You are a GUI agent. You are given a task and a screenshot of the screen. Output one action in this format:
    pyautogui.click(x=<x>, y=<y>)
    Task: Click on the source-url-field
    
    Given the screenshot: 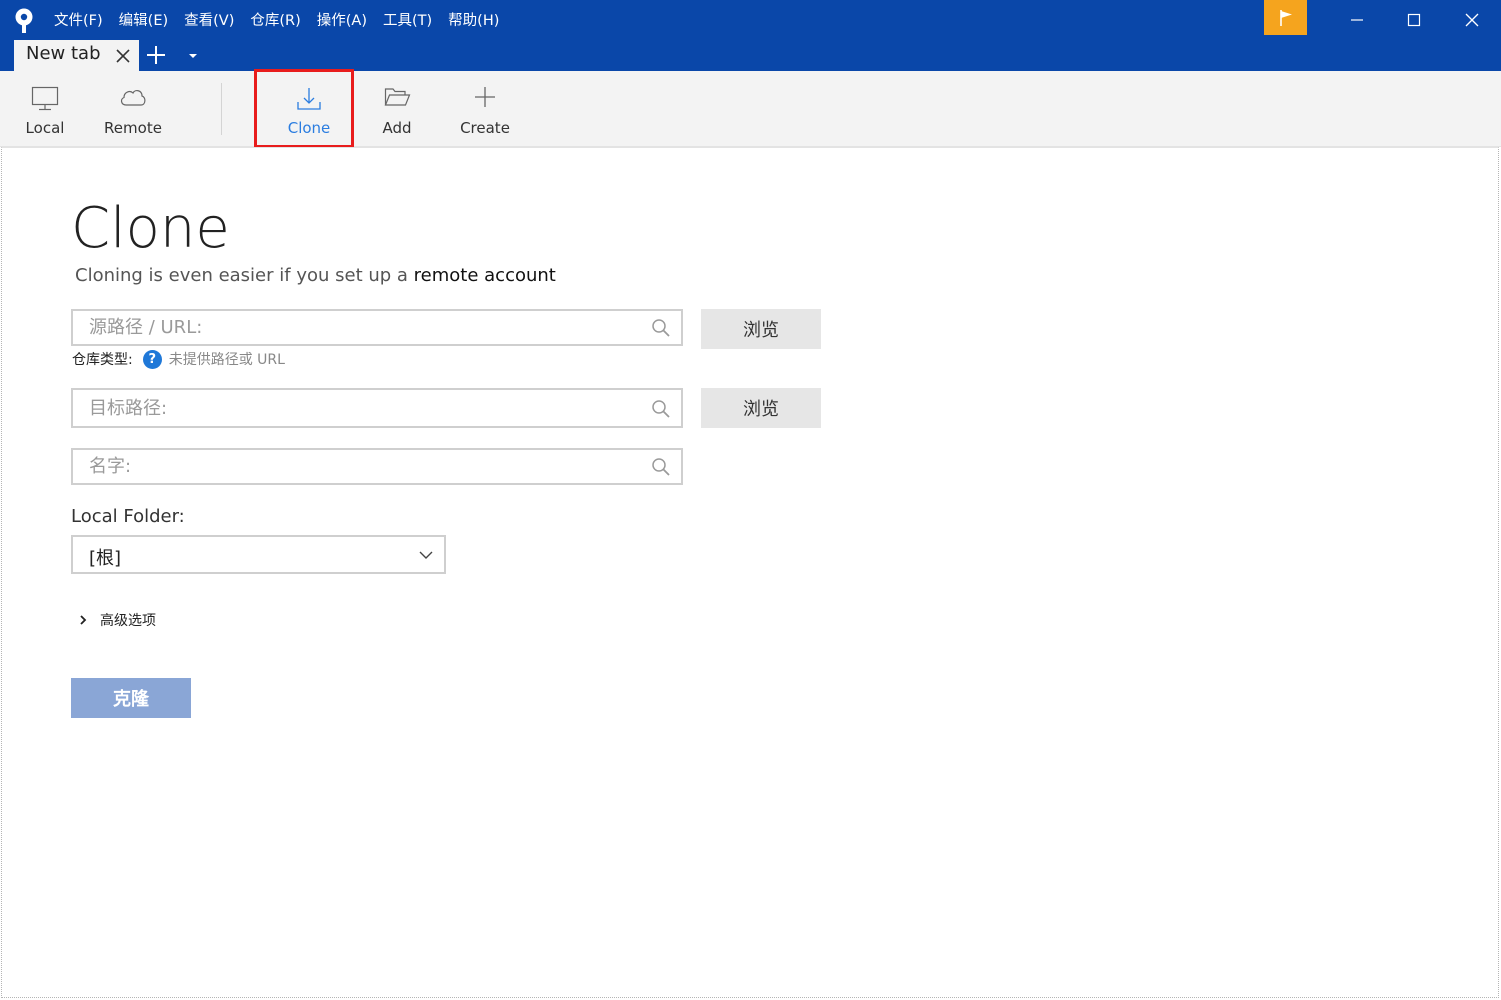 What is the action you would take?
    pyautogui.click(x=377, y=327)
    